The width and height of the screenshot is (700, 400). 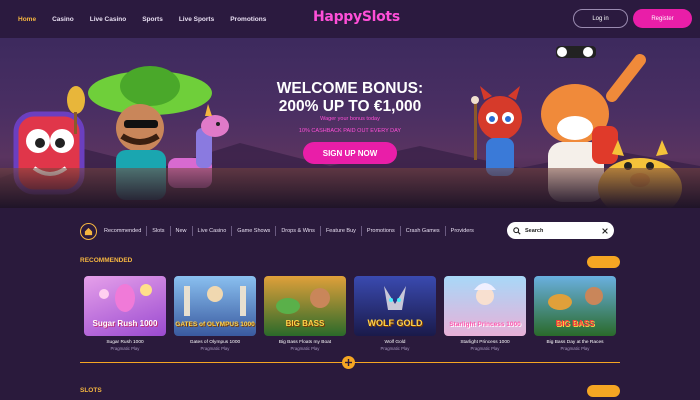 I want to click on game-thumbnail: WOLF GOLD, so click(x=395, y=306).